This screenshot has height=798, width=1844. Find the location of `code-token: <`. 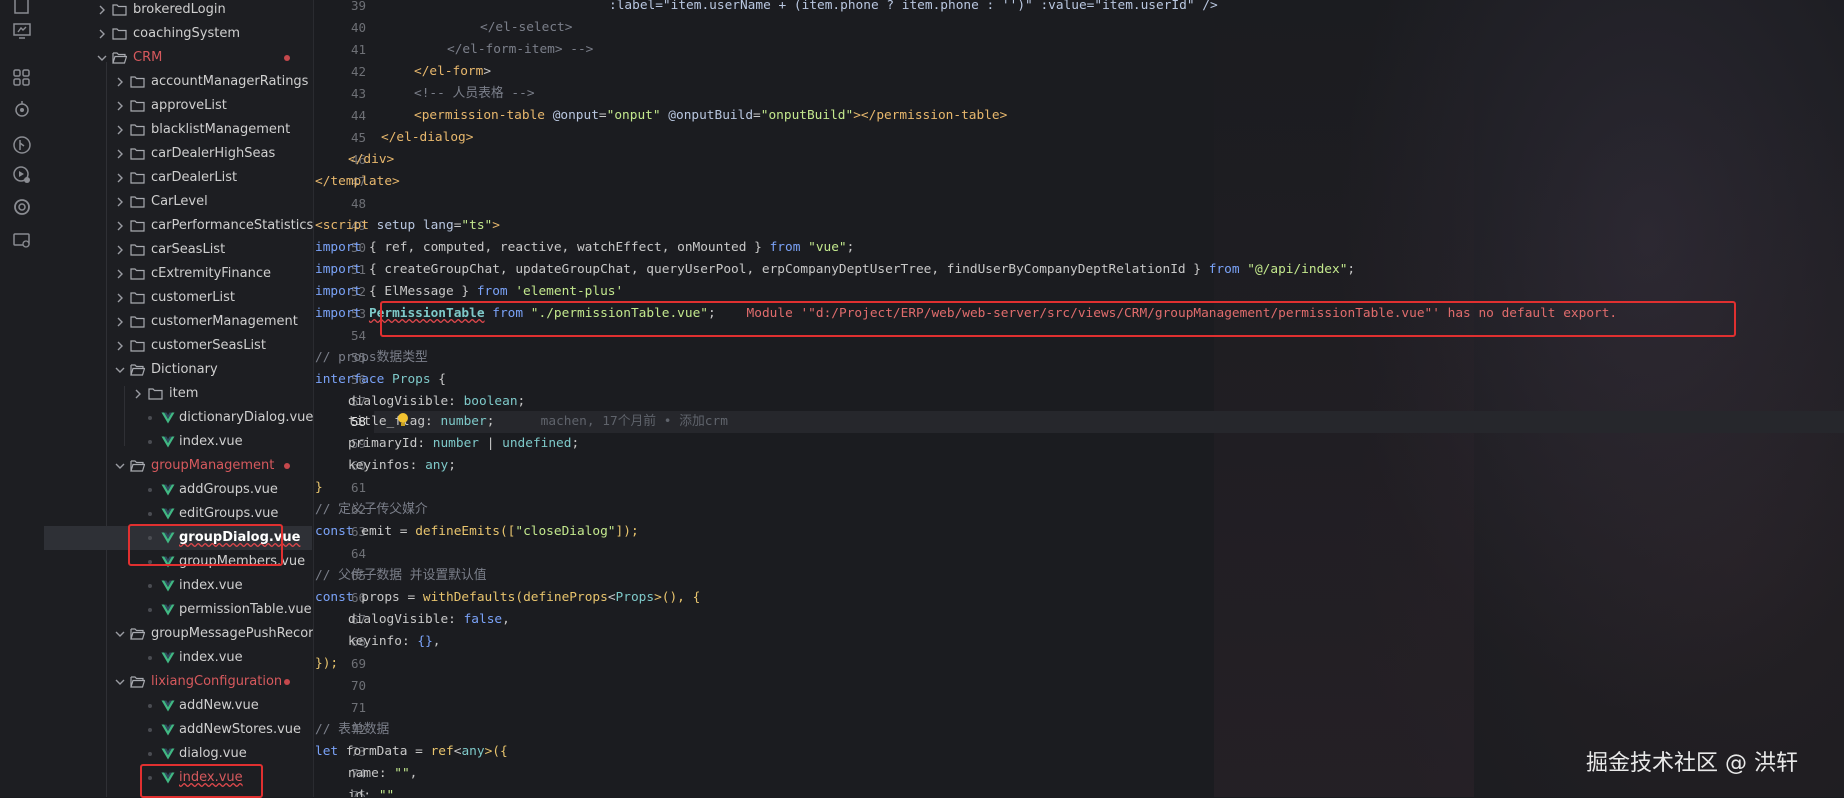

code-token: < is located at coordinates (611, 597).